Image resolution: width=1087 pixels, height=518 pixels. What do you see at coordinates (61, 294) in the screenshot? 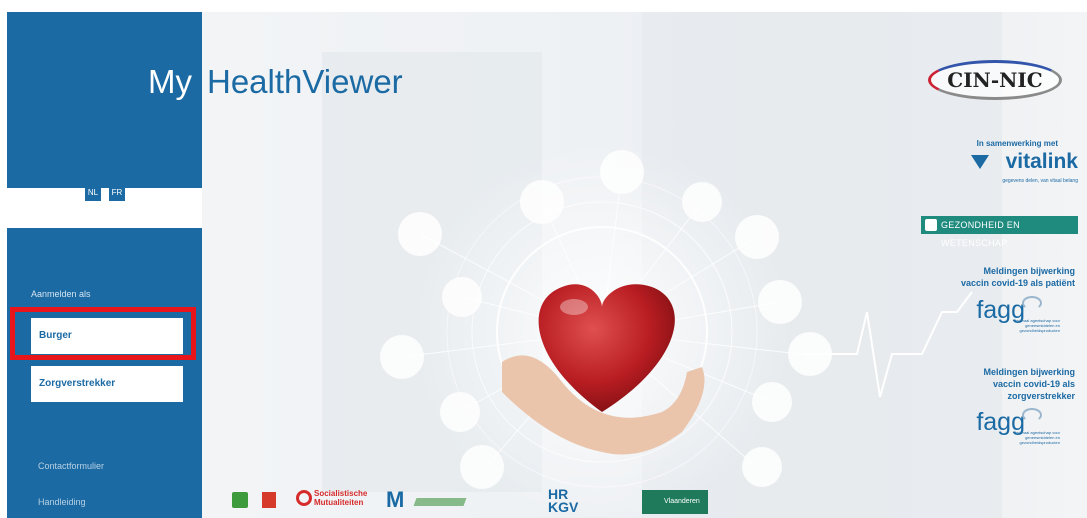
I see `login-label: Aanmelden als` at bounding box center [61, 294].